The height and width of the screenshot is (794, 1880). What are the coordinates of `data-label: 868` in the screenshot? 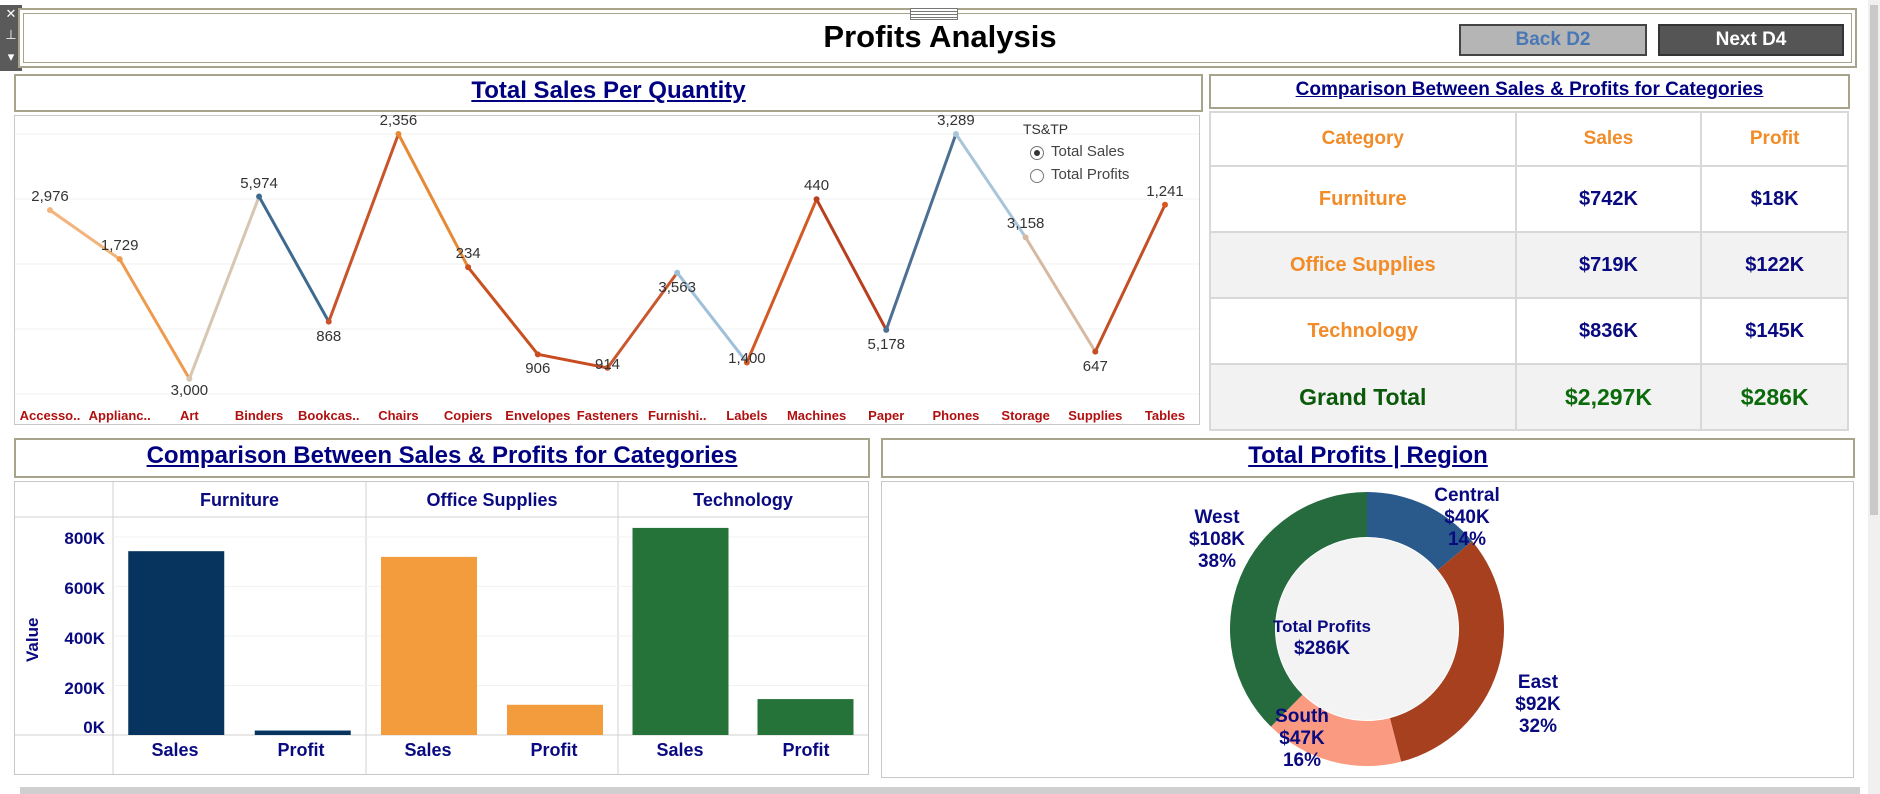 It's located at (329, 336).